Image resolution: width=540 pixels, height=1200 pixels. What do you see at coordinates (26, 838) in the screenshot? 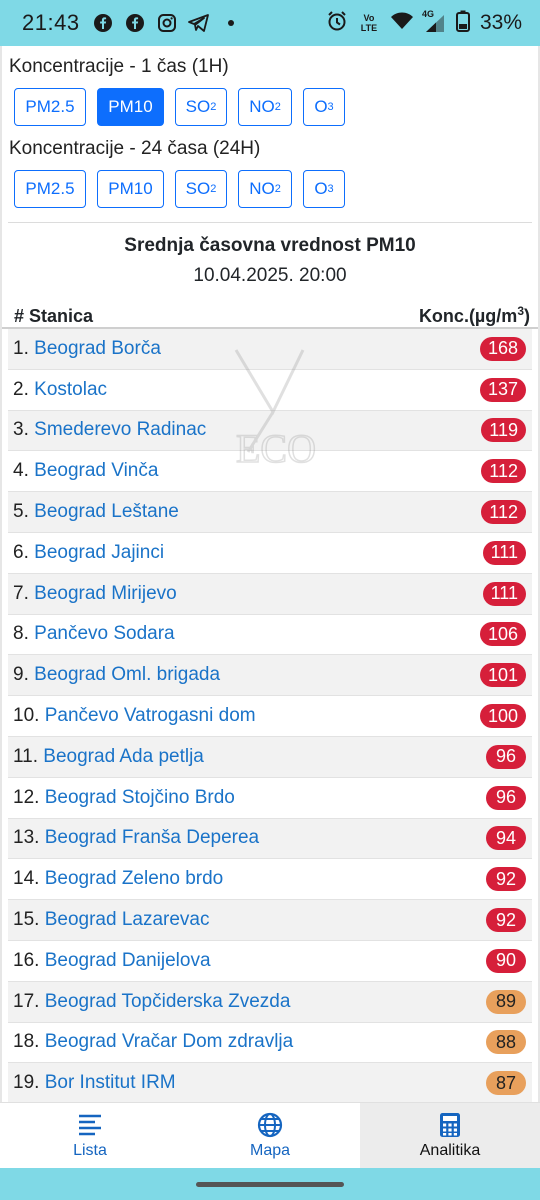
I see `station-rank: 13.` at bounding box center [26, 838].